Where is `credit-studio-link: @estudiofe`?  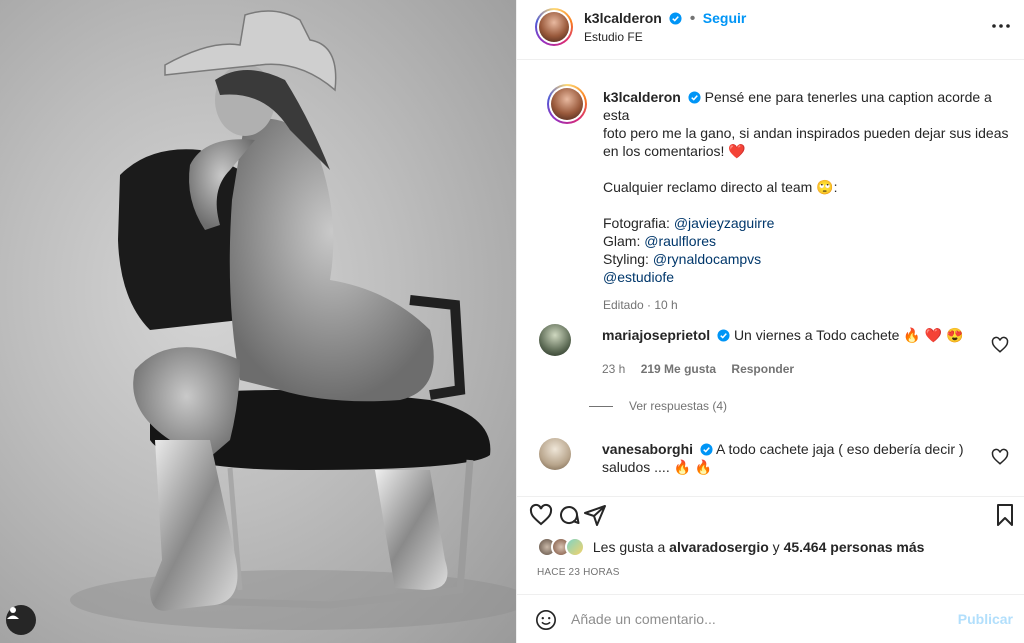
credit-studio-link: @estudiofe is located at coordinates (638, 277).